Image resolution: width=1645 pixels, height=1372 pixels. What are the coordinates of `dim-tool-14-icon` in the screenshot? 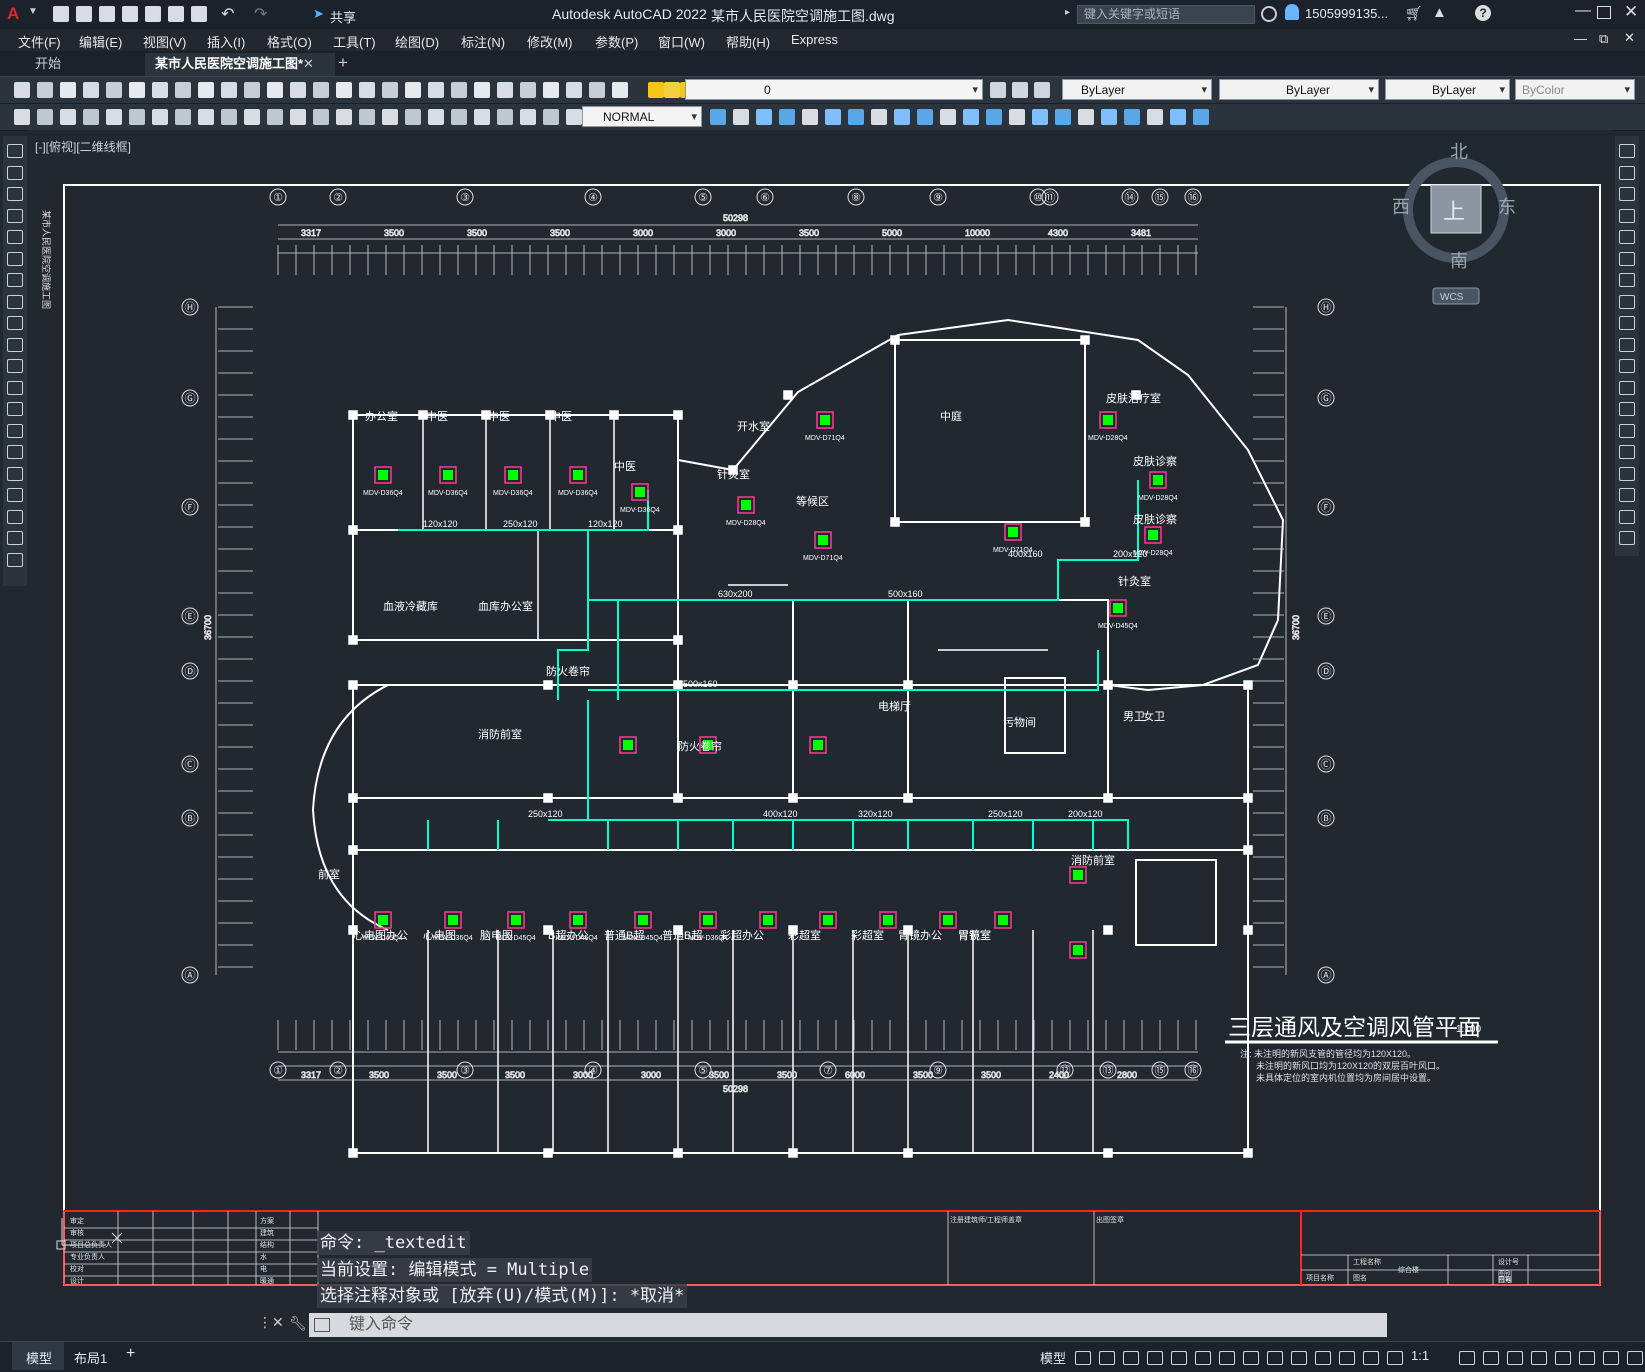 It's located at (321, 117).